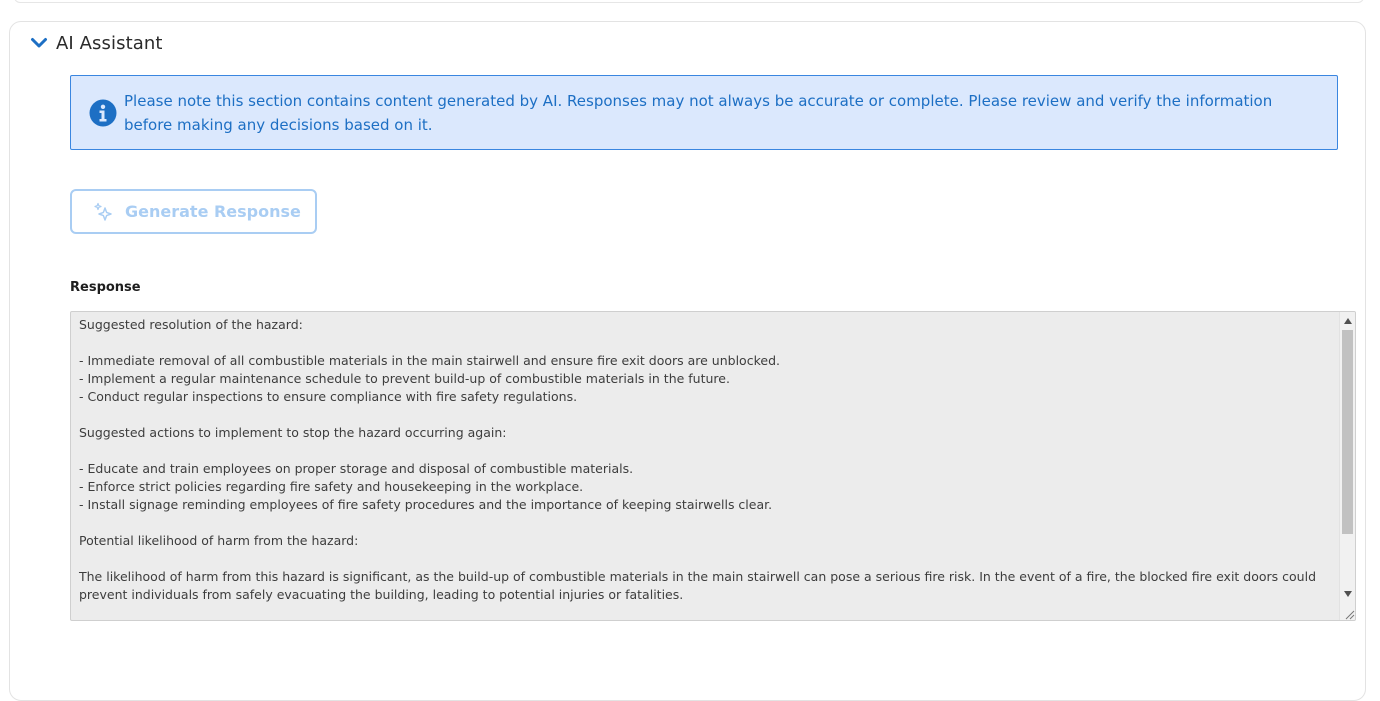  I want to click on section-header: AI Assistant, so click(98, 43).